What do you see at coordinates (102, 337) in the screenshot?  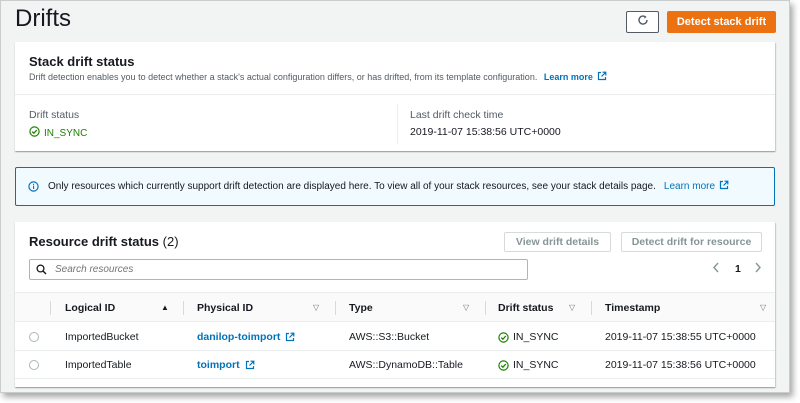 I see `logical-id-cell: ImportedBucket` at bounding box center [102, 337].